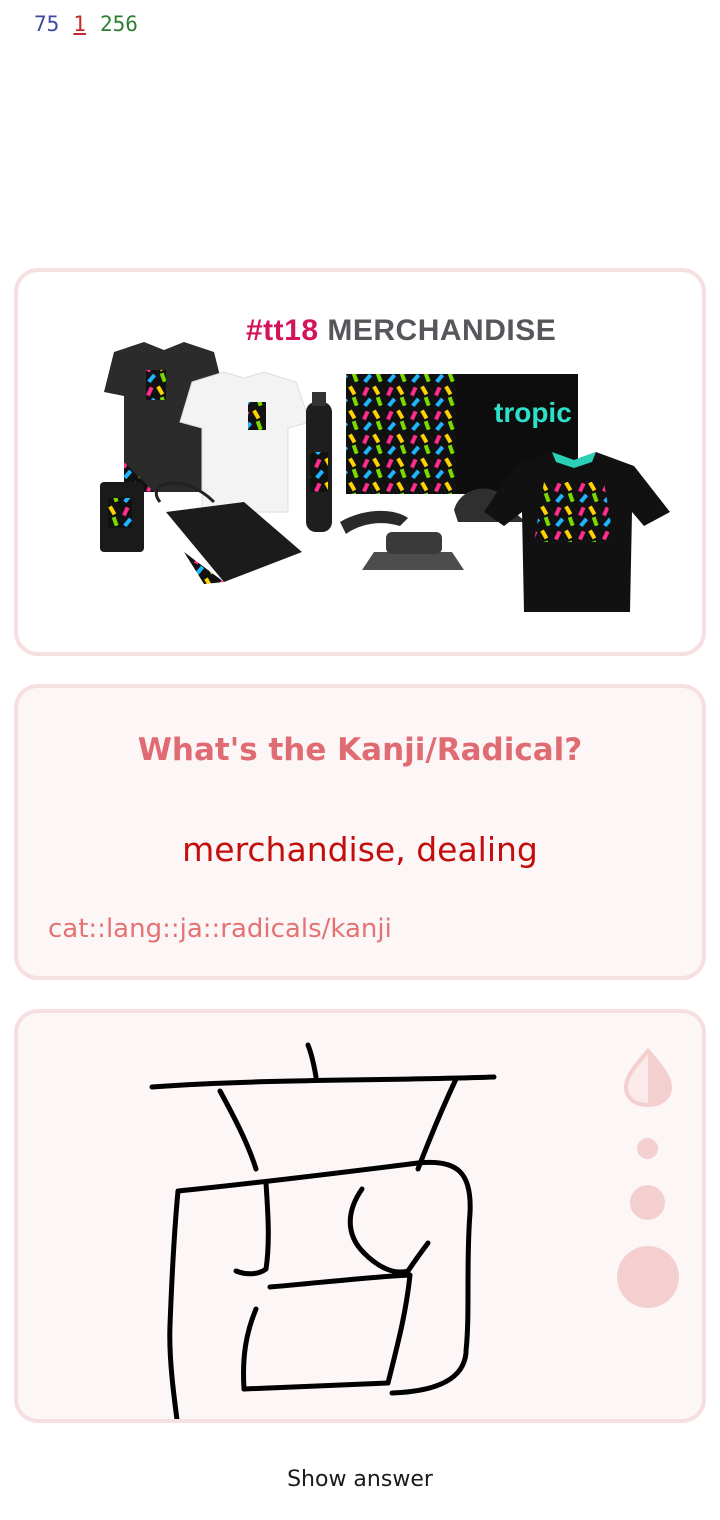 The image size is (720, 1520). I want to click on merchandise-title: #tt18 MERCHANDISE, so click(401, 331).